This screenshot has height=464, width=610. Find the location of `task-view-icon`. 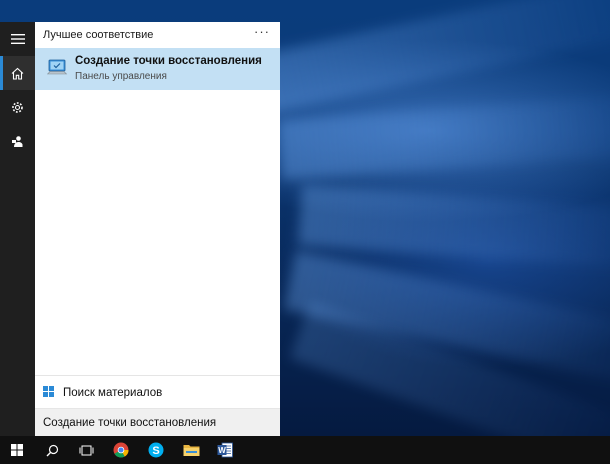

task-view-icon is located at coordinates (86, 450).